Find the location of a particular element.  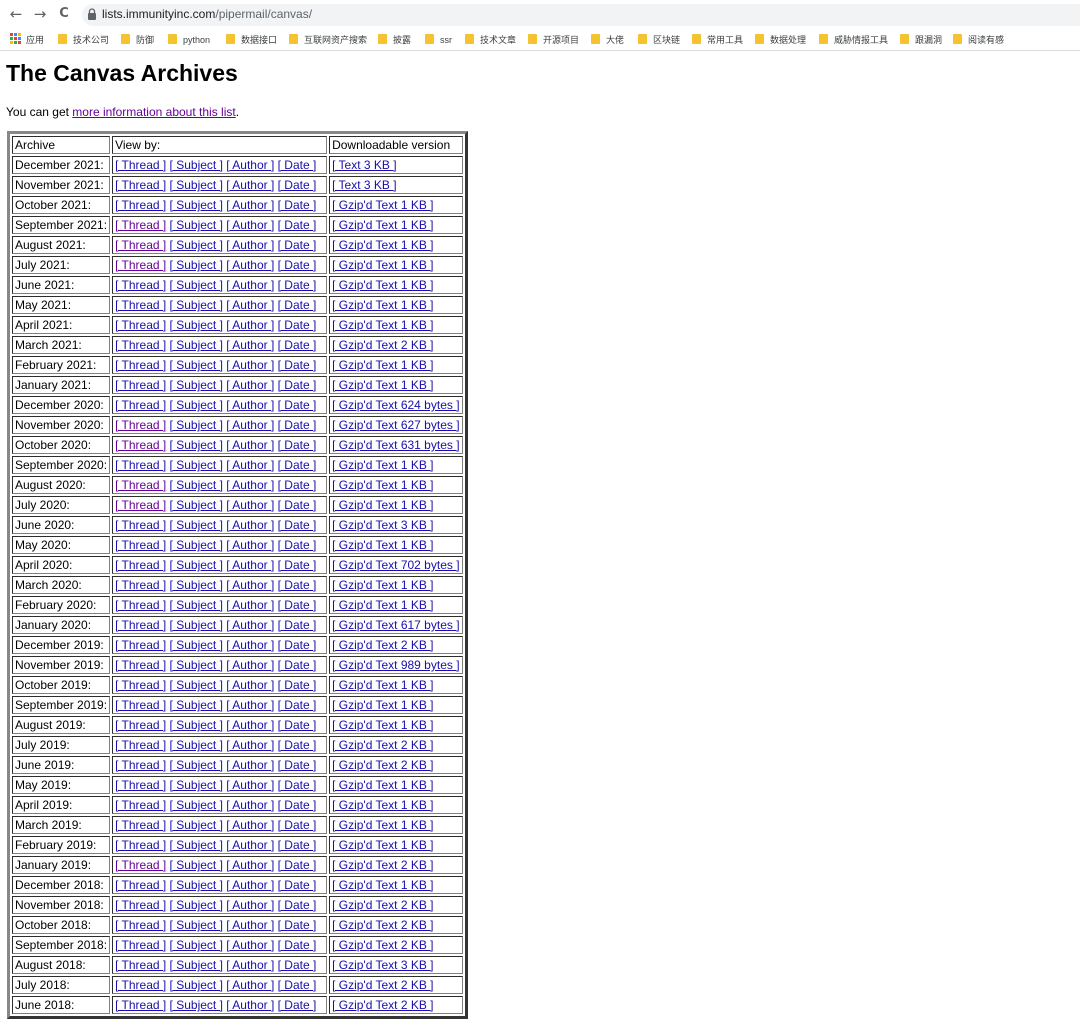

bookmark-folder: 开源项目 is located at coordinates (553, 40).